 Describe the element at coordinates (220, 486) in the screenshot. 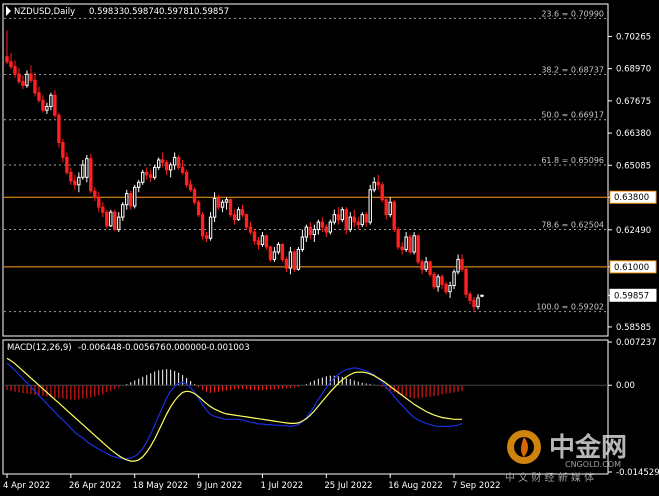

I see `time-tick-label: 9 Jun 2022` at that location.